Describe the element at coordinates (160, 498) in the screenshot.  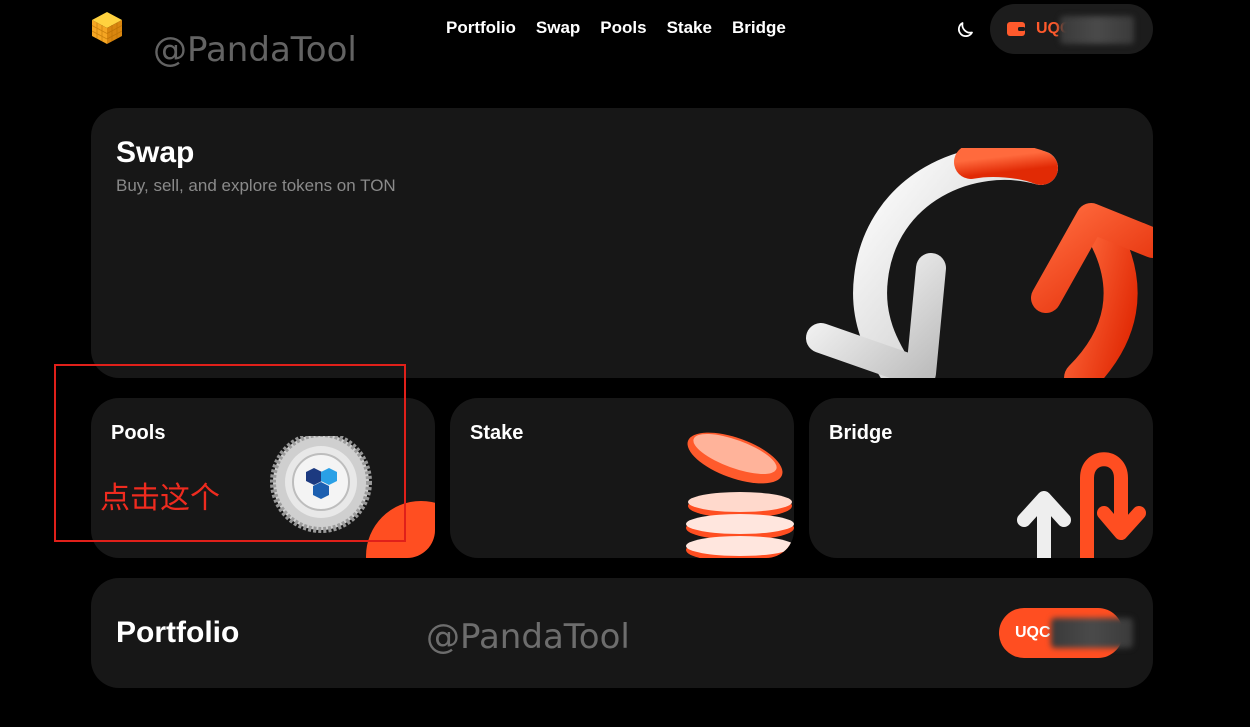
I see `annotation-text: 点击这个` at that location.